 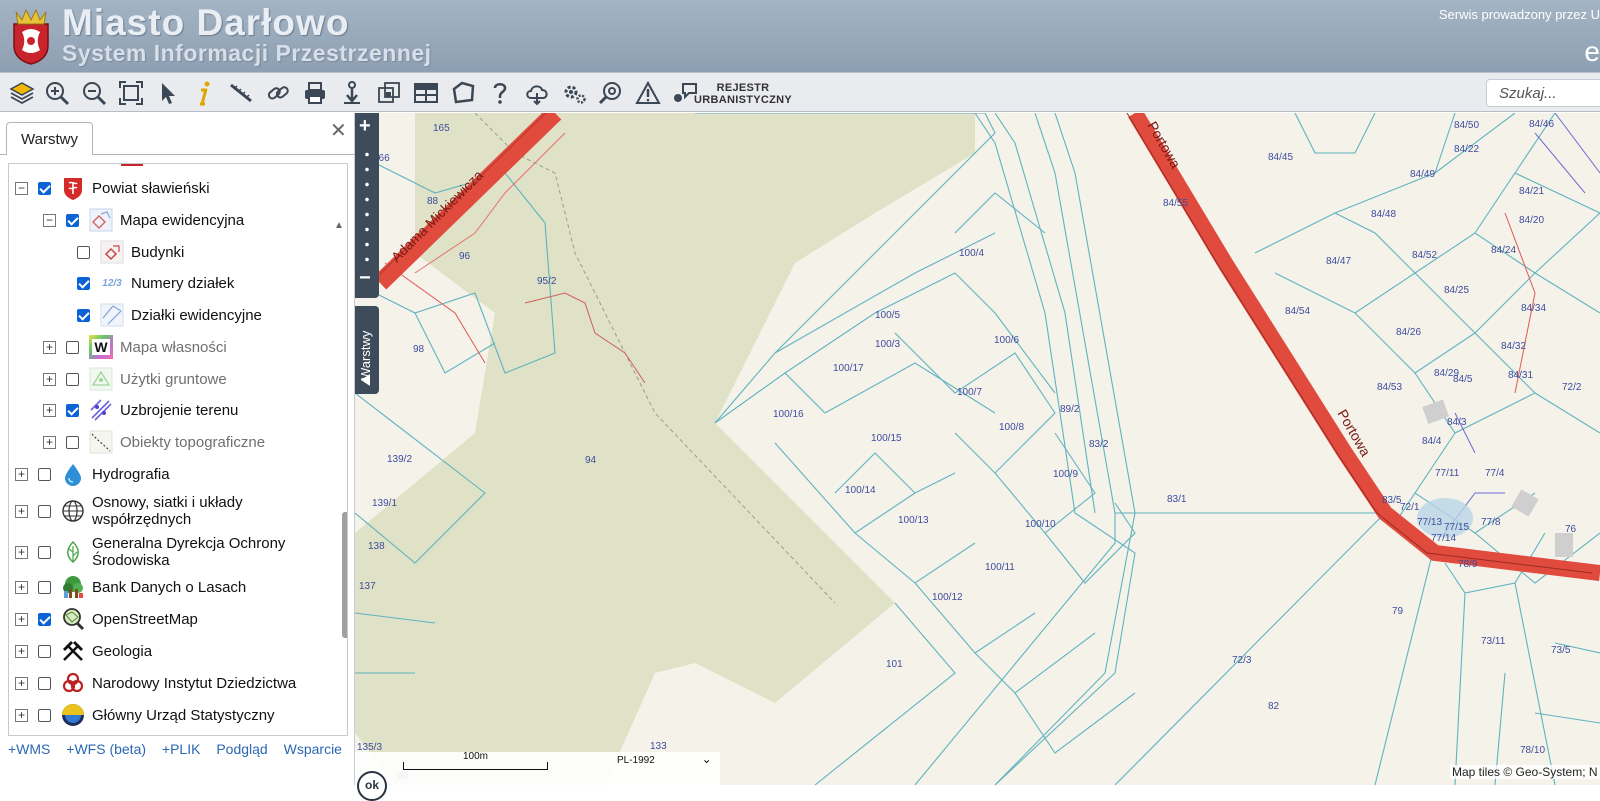 I want to click on location-search-icon, so click(x=611, y=93).